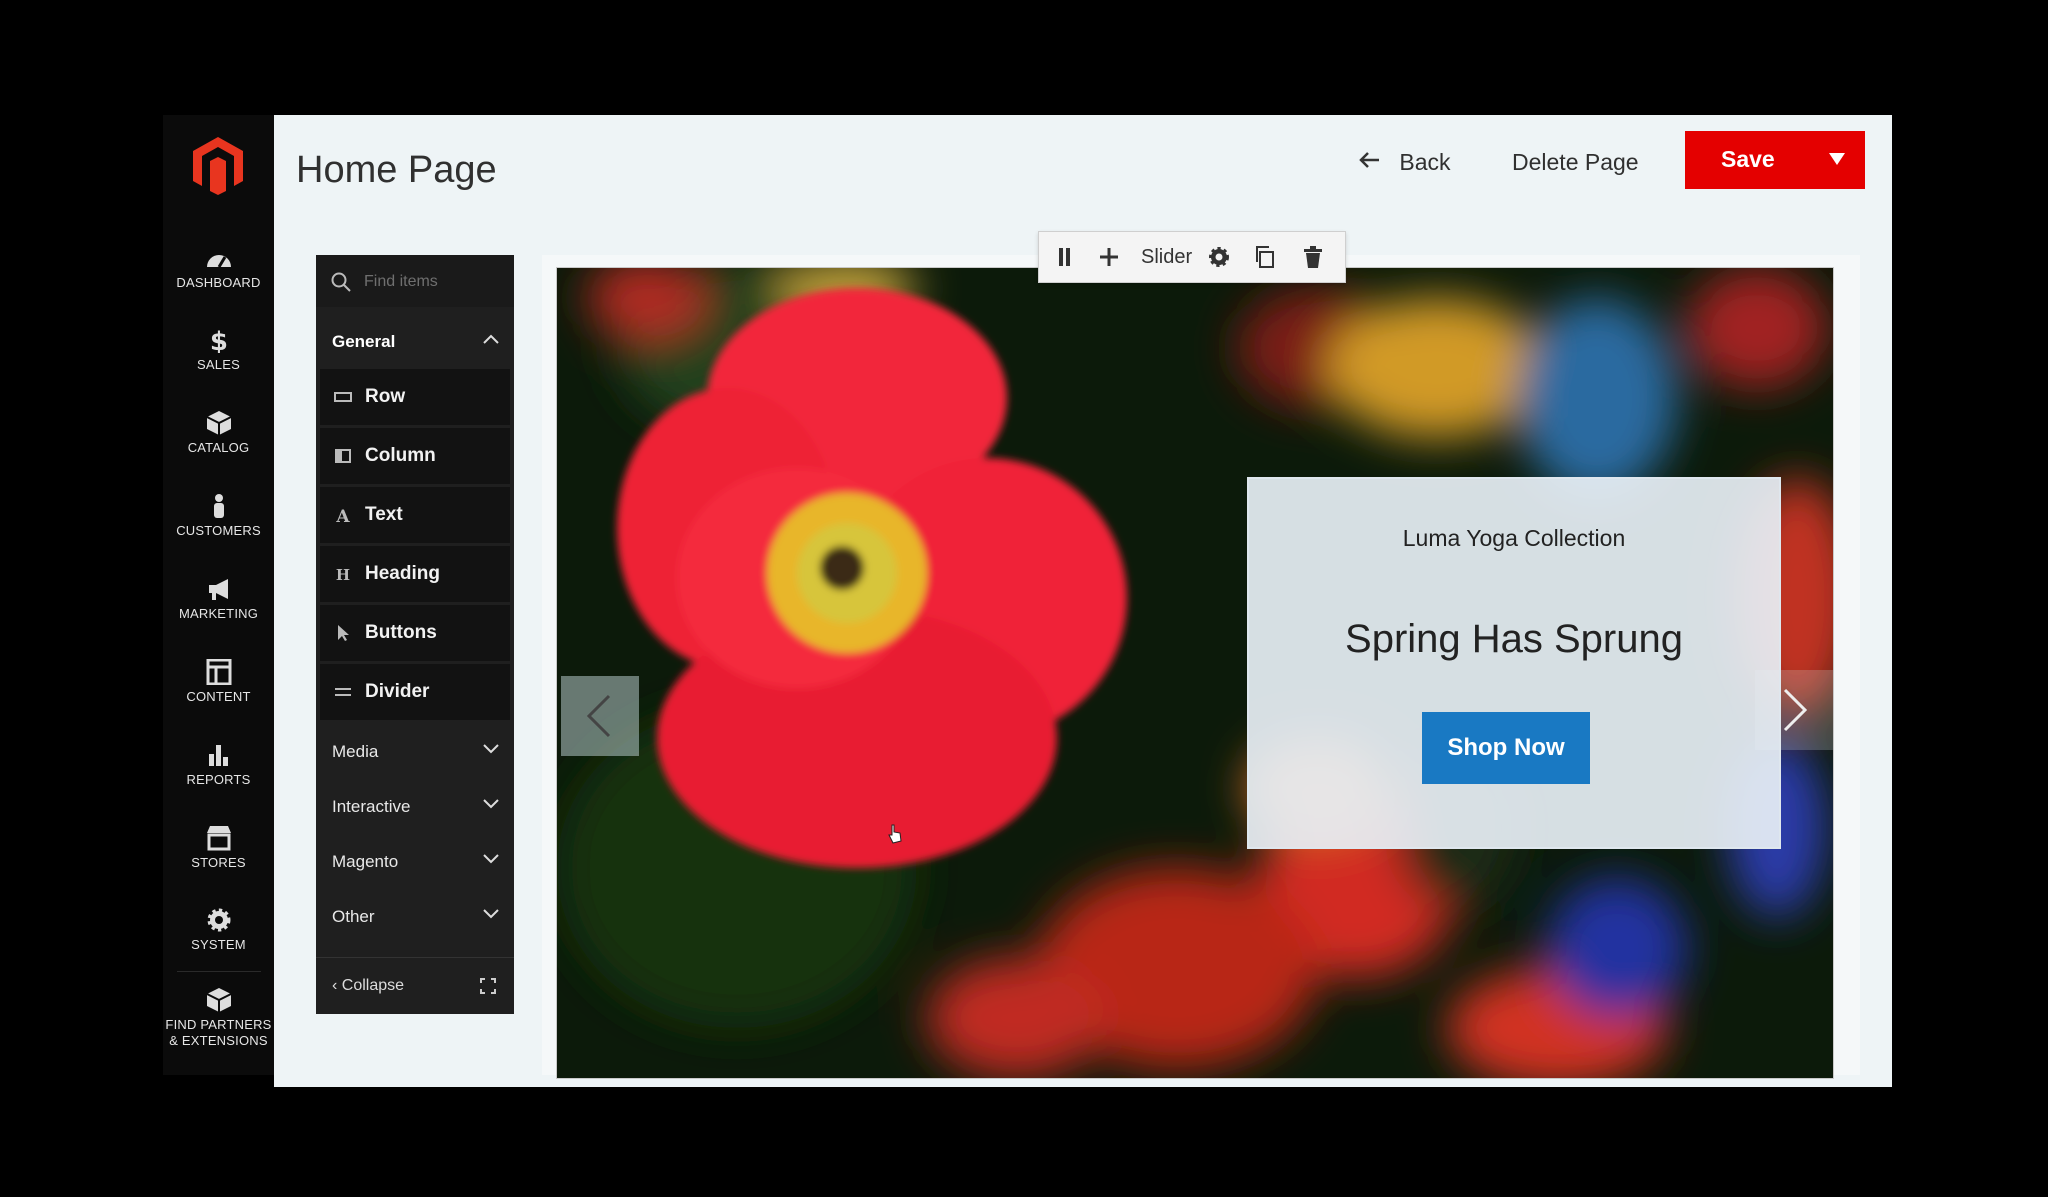 The image size is (2048, 1197). What do you see at coordinates (1109, 257) in the screenshot?
I see `add-icon` at bounding box center [1109, 257].